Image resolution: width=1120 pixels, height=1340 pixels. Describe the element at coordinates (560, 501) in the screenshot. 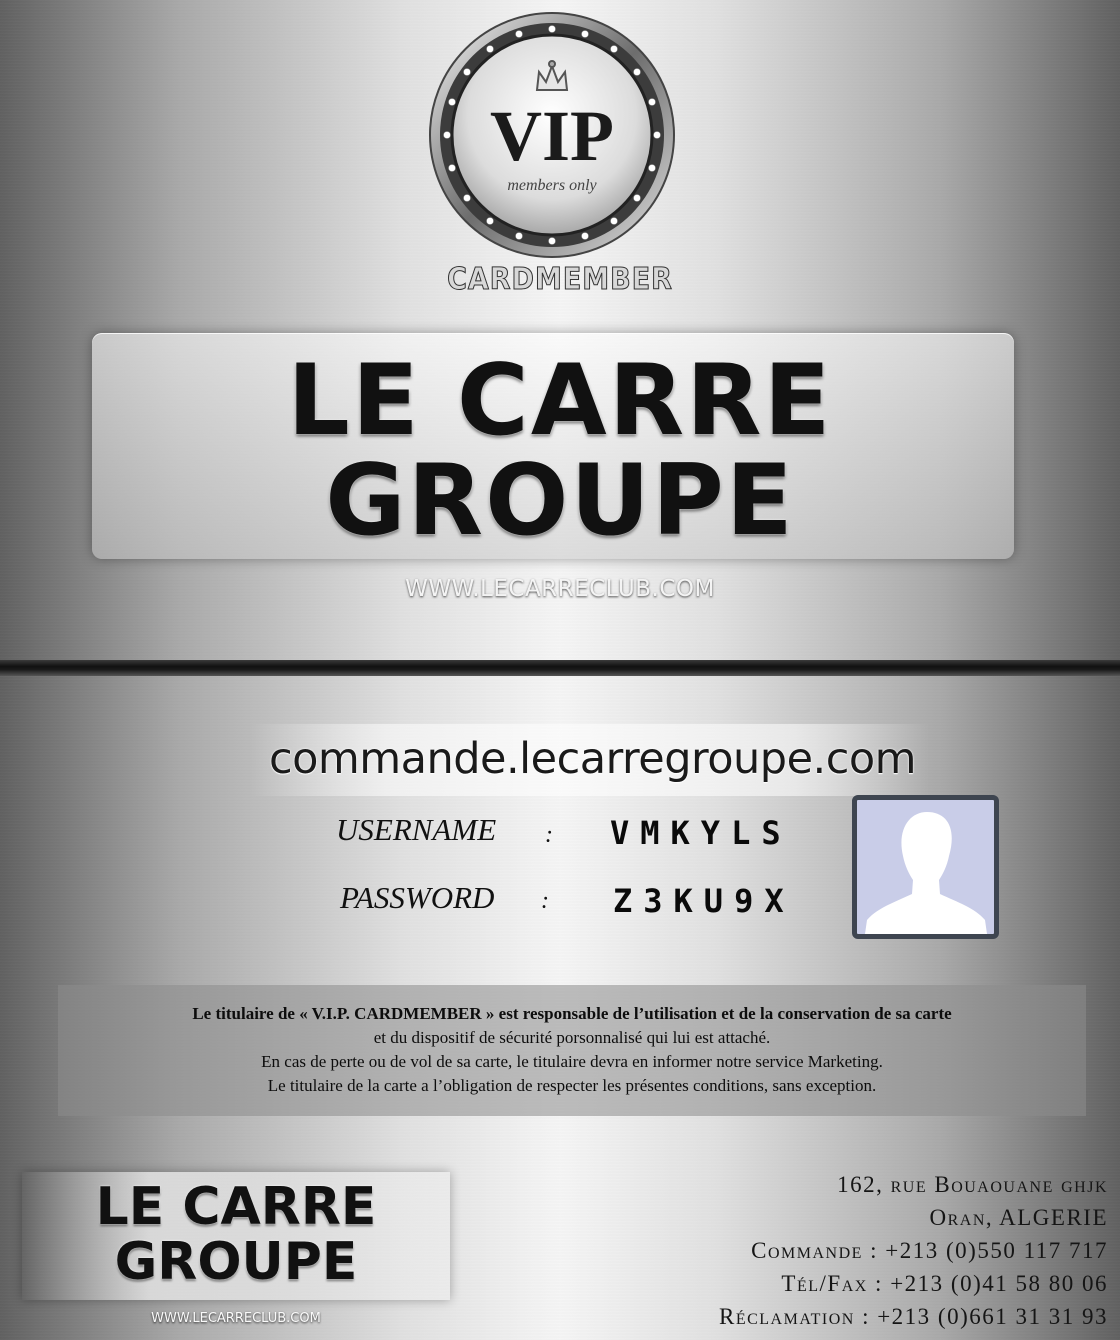

I see `brand-title-line2: GROUPE` at that location.